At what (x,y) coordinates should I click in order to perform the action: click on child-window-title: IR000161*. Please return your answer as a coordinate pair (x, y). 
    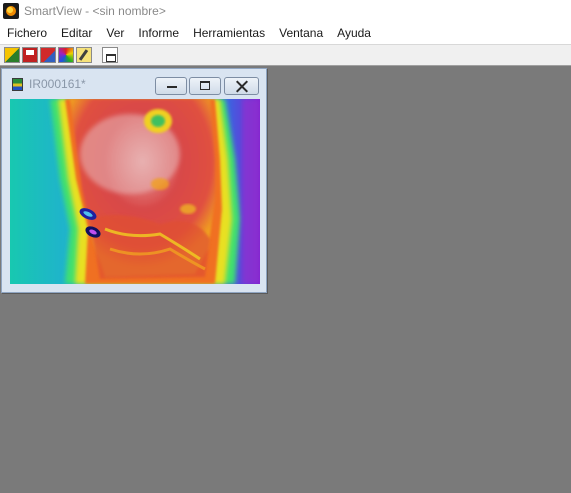
    Looking at the image, I should click on (57, 84).